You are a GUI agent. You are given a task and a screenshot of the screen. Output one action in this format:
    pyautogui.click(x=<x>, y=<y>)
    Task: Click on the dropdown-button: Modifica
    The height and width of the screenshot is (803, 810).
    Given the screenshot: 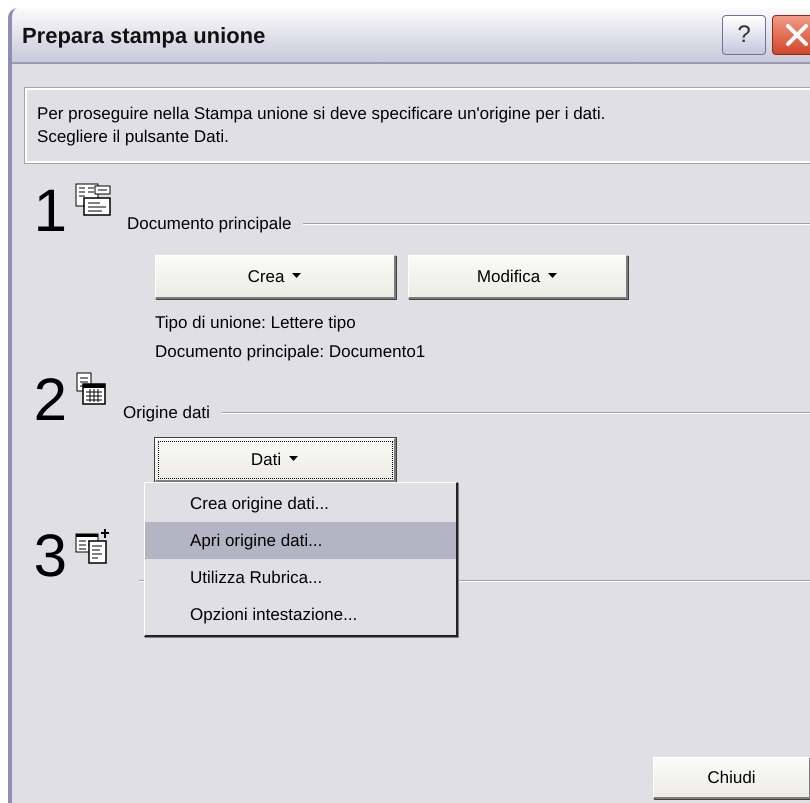 What is the action you would take?
    pyautogui.click(x=518, y=276)
    